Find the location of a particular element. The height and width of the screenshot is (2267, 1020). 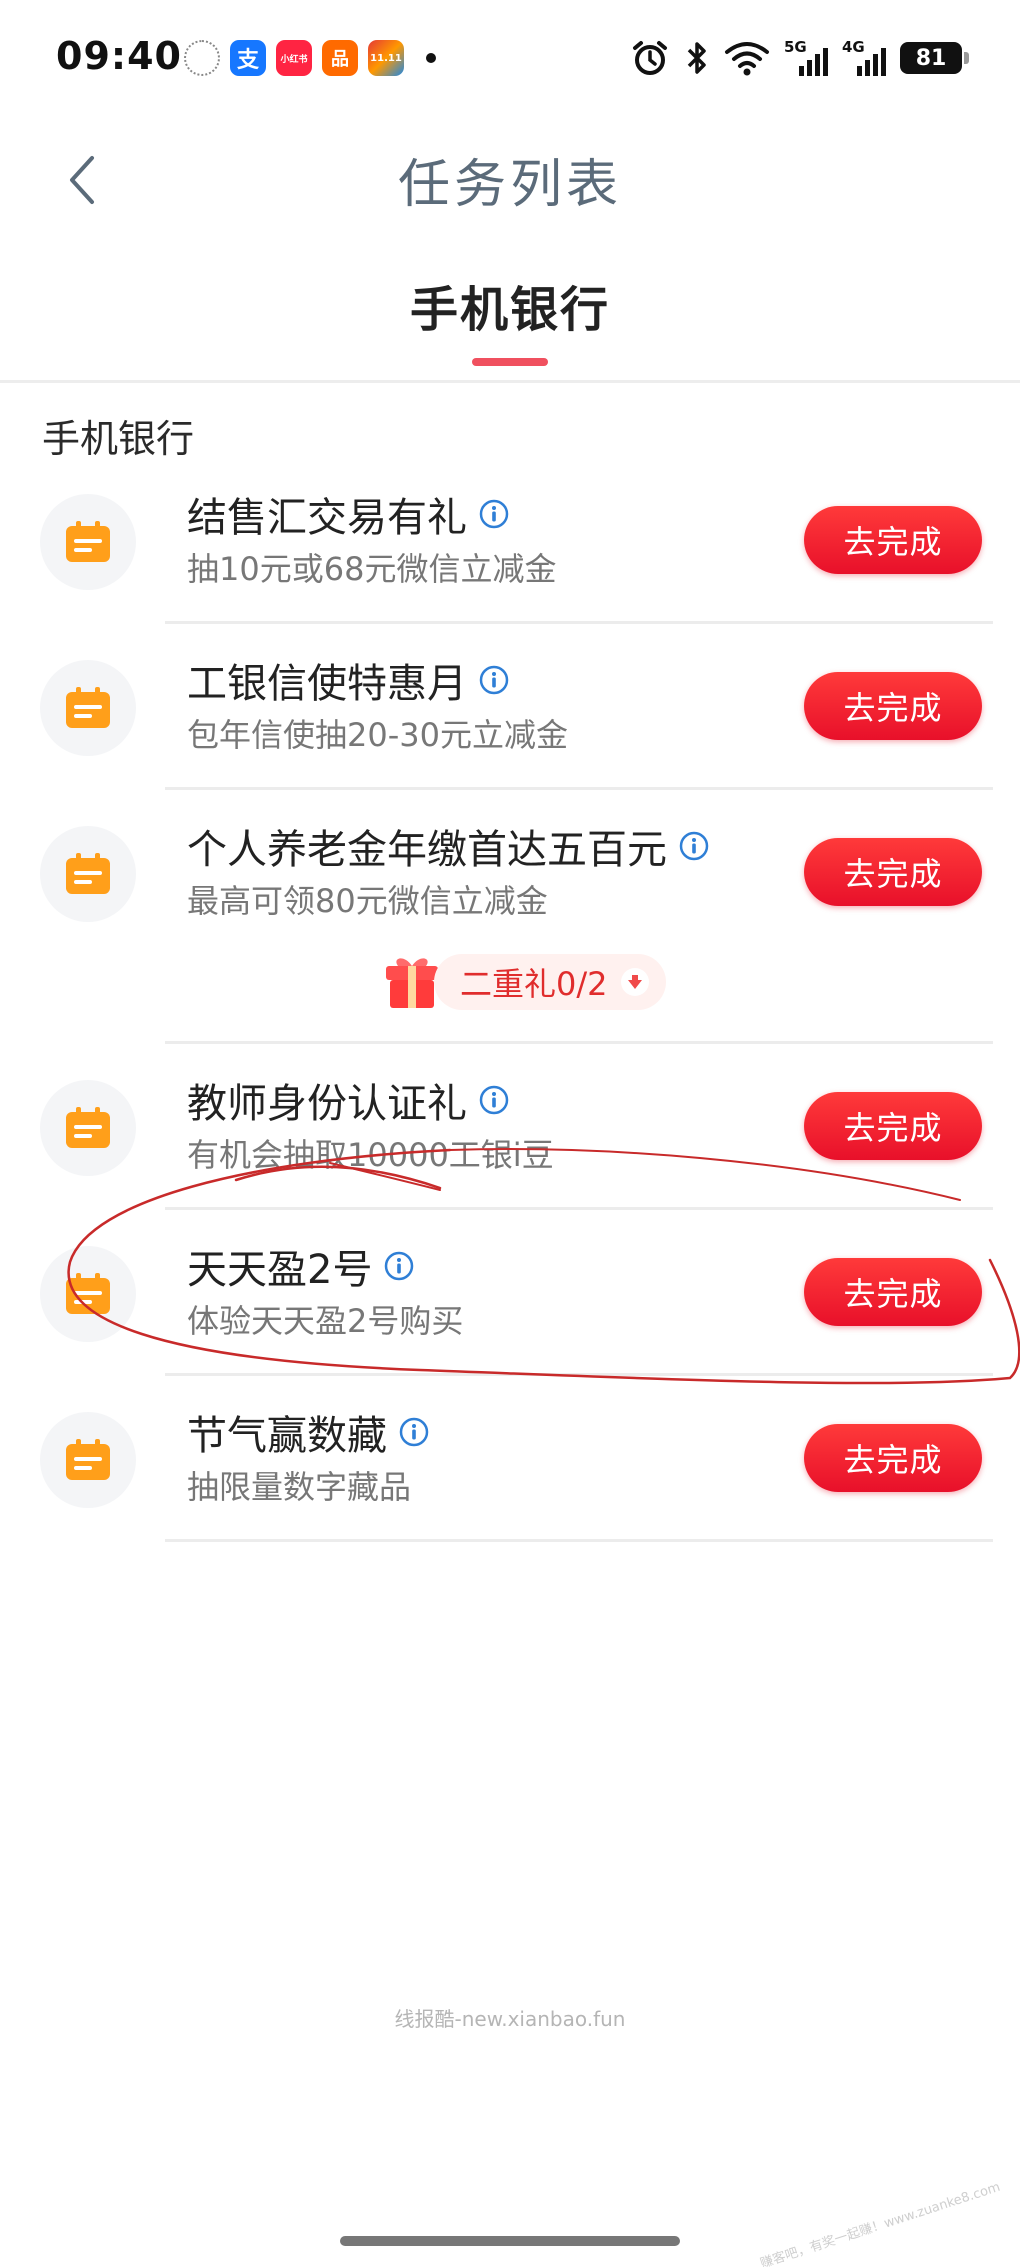

task-name: 天天盈2号 is located at coordinates (280, 1270).